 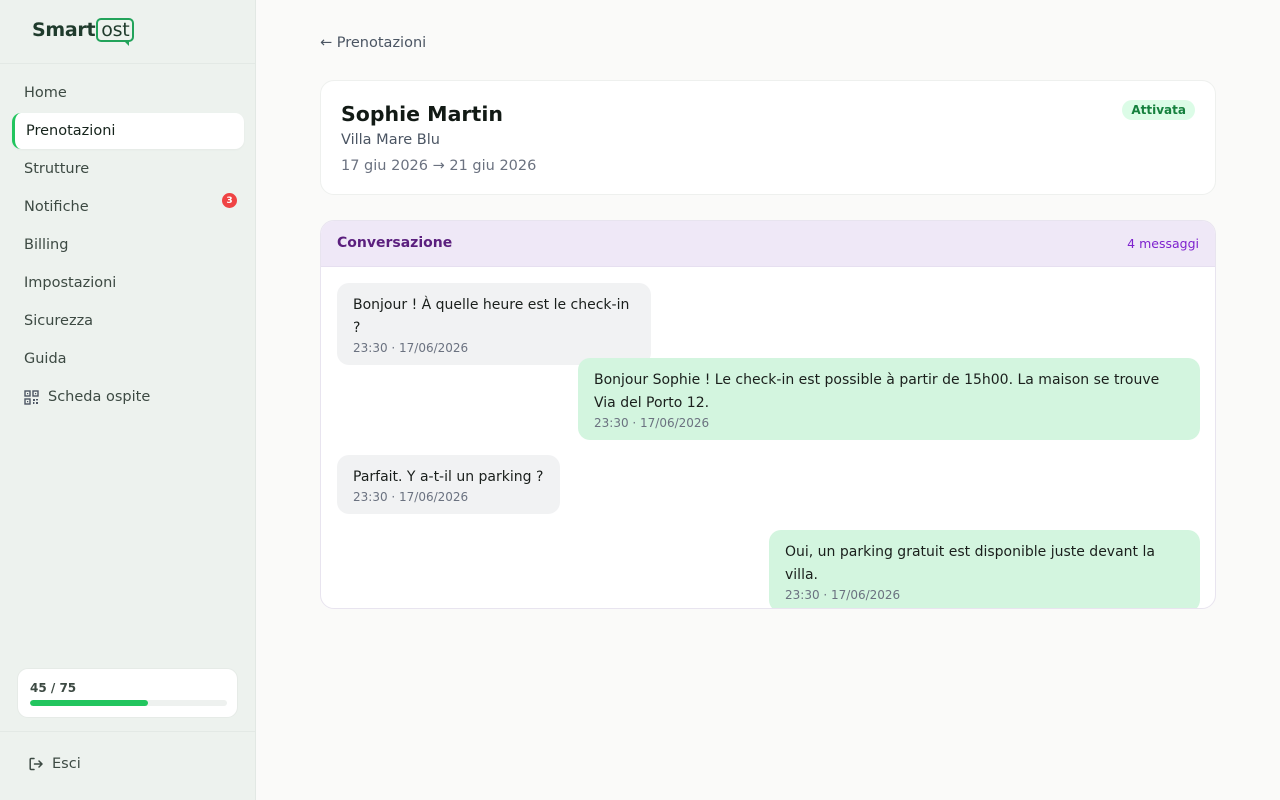 What do you see at coordinates (128, 93) in the screenshot?
I see `sidebar-item-home: Home` at bounding box center [128, 93].